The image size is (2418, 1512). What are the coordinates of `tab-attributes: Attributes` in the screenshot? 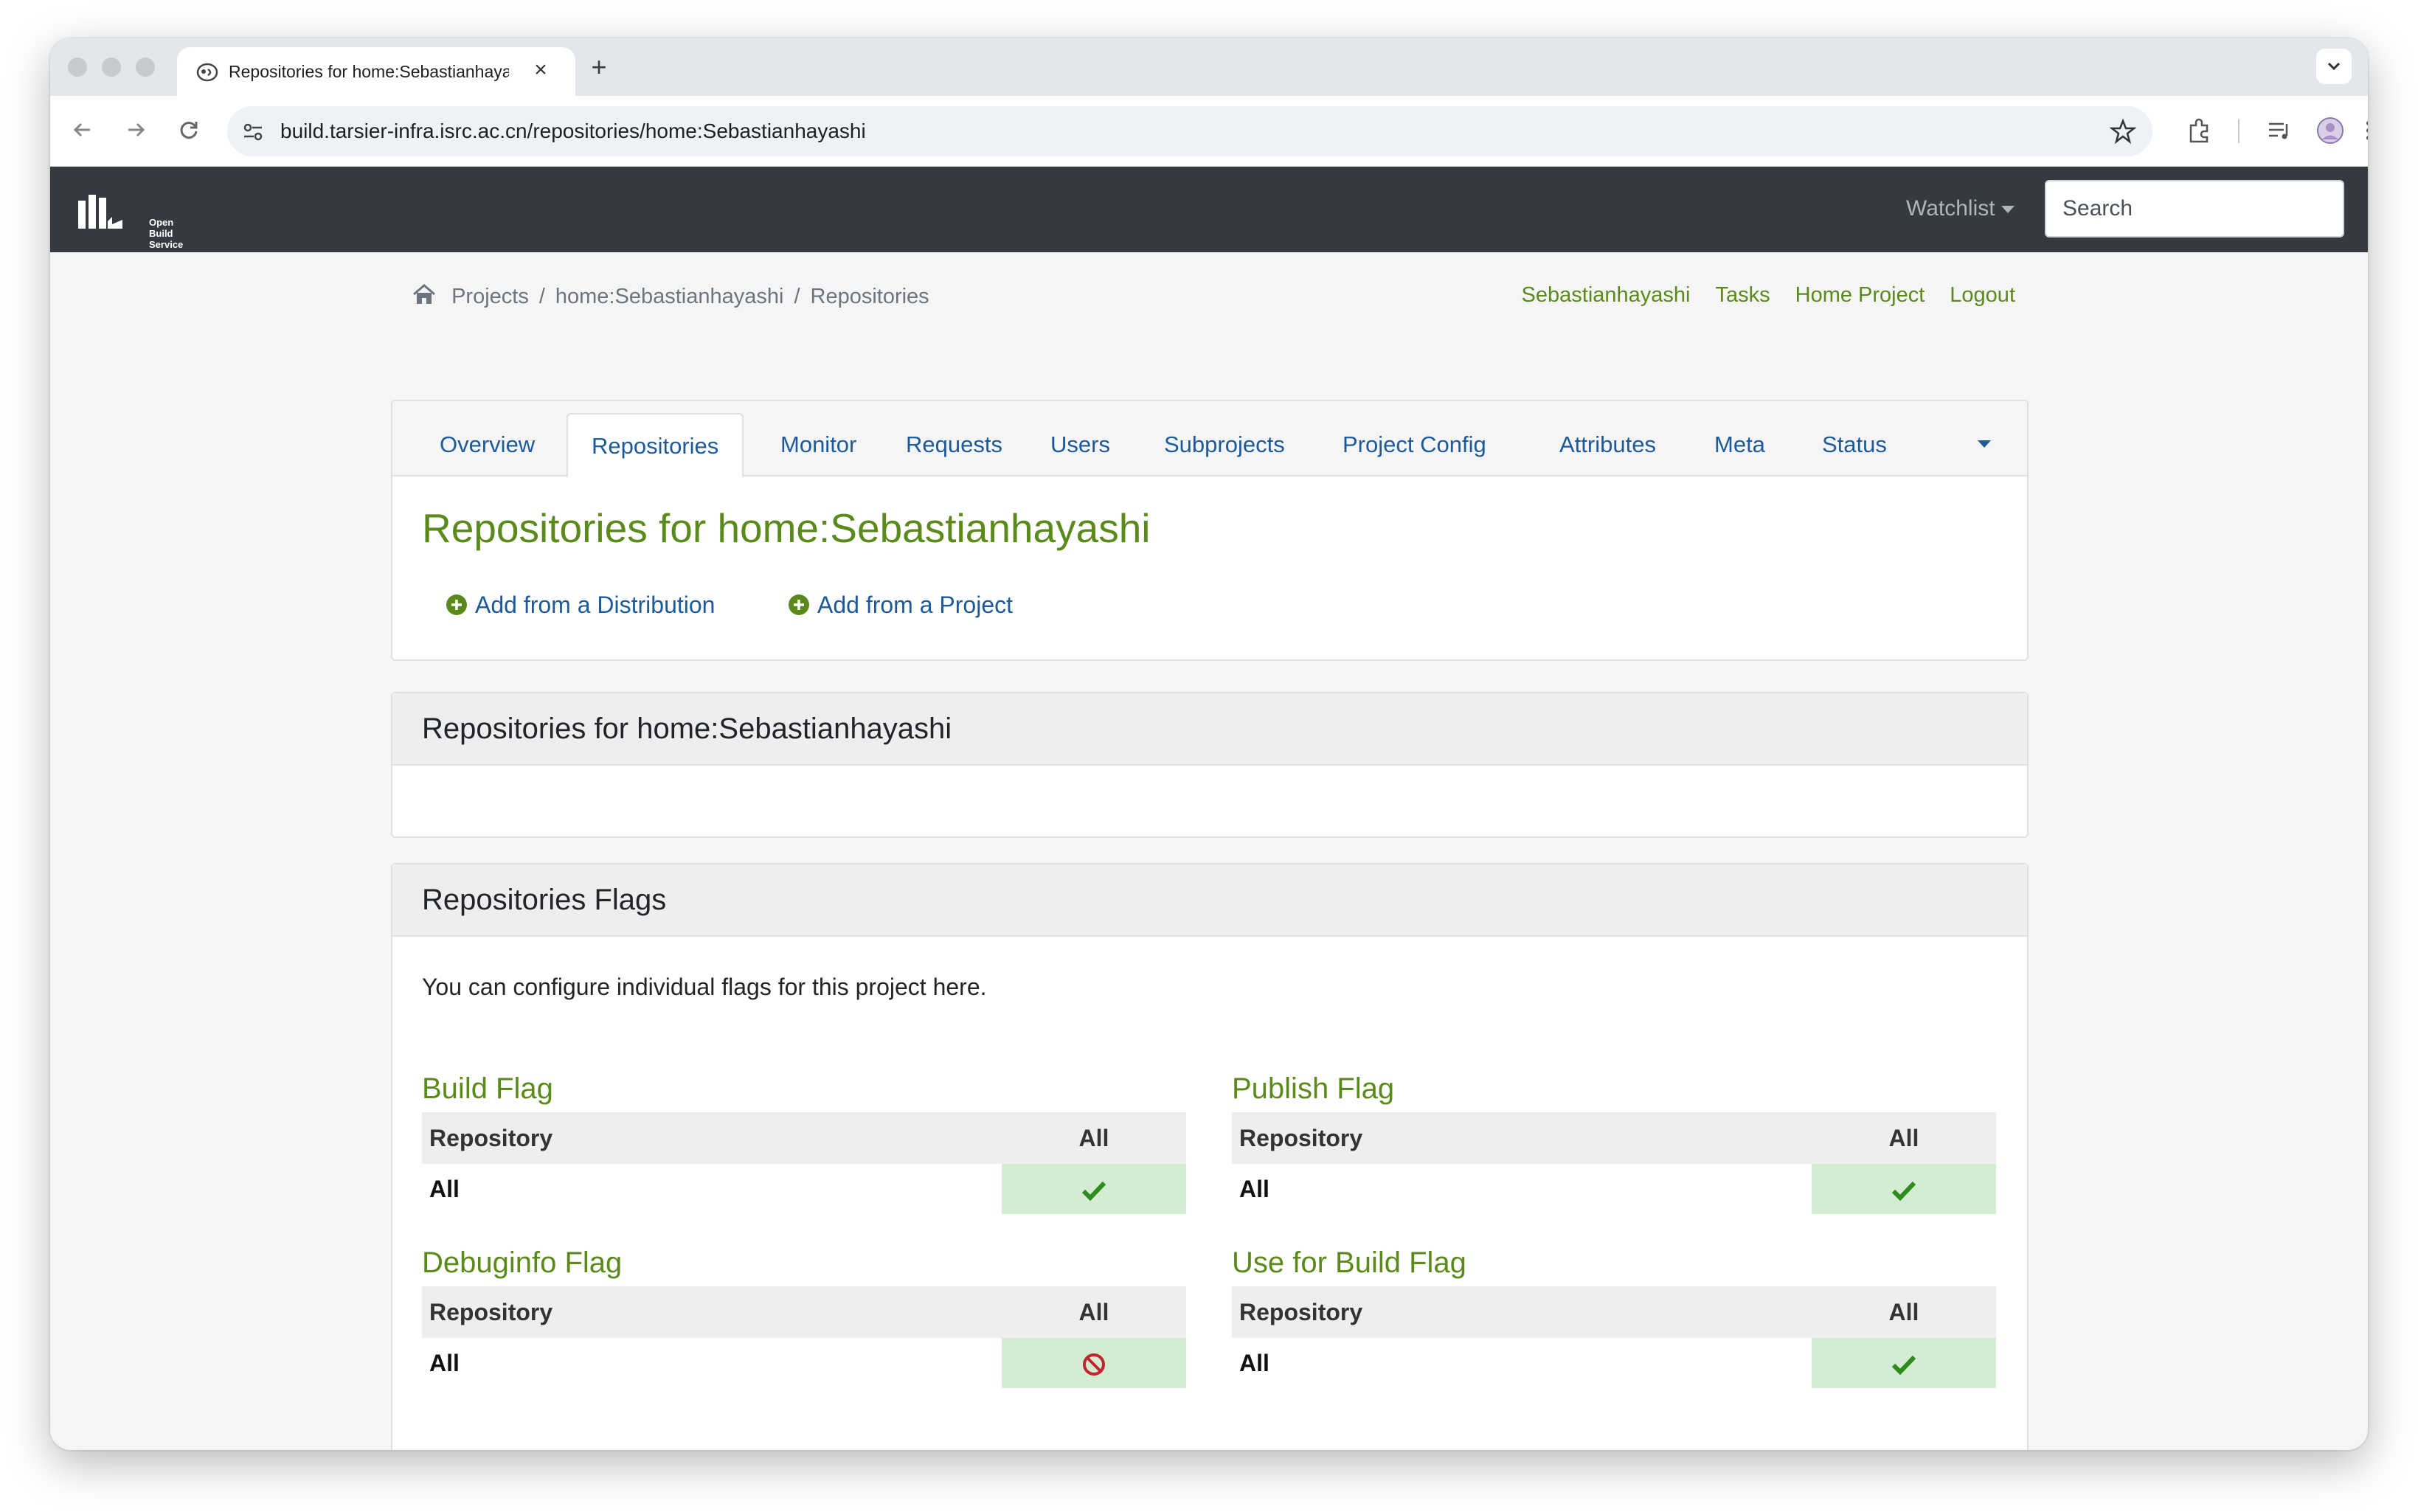 It's located at (1608, 444).